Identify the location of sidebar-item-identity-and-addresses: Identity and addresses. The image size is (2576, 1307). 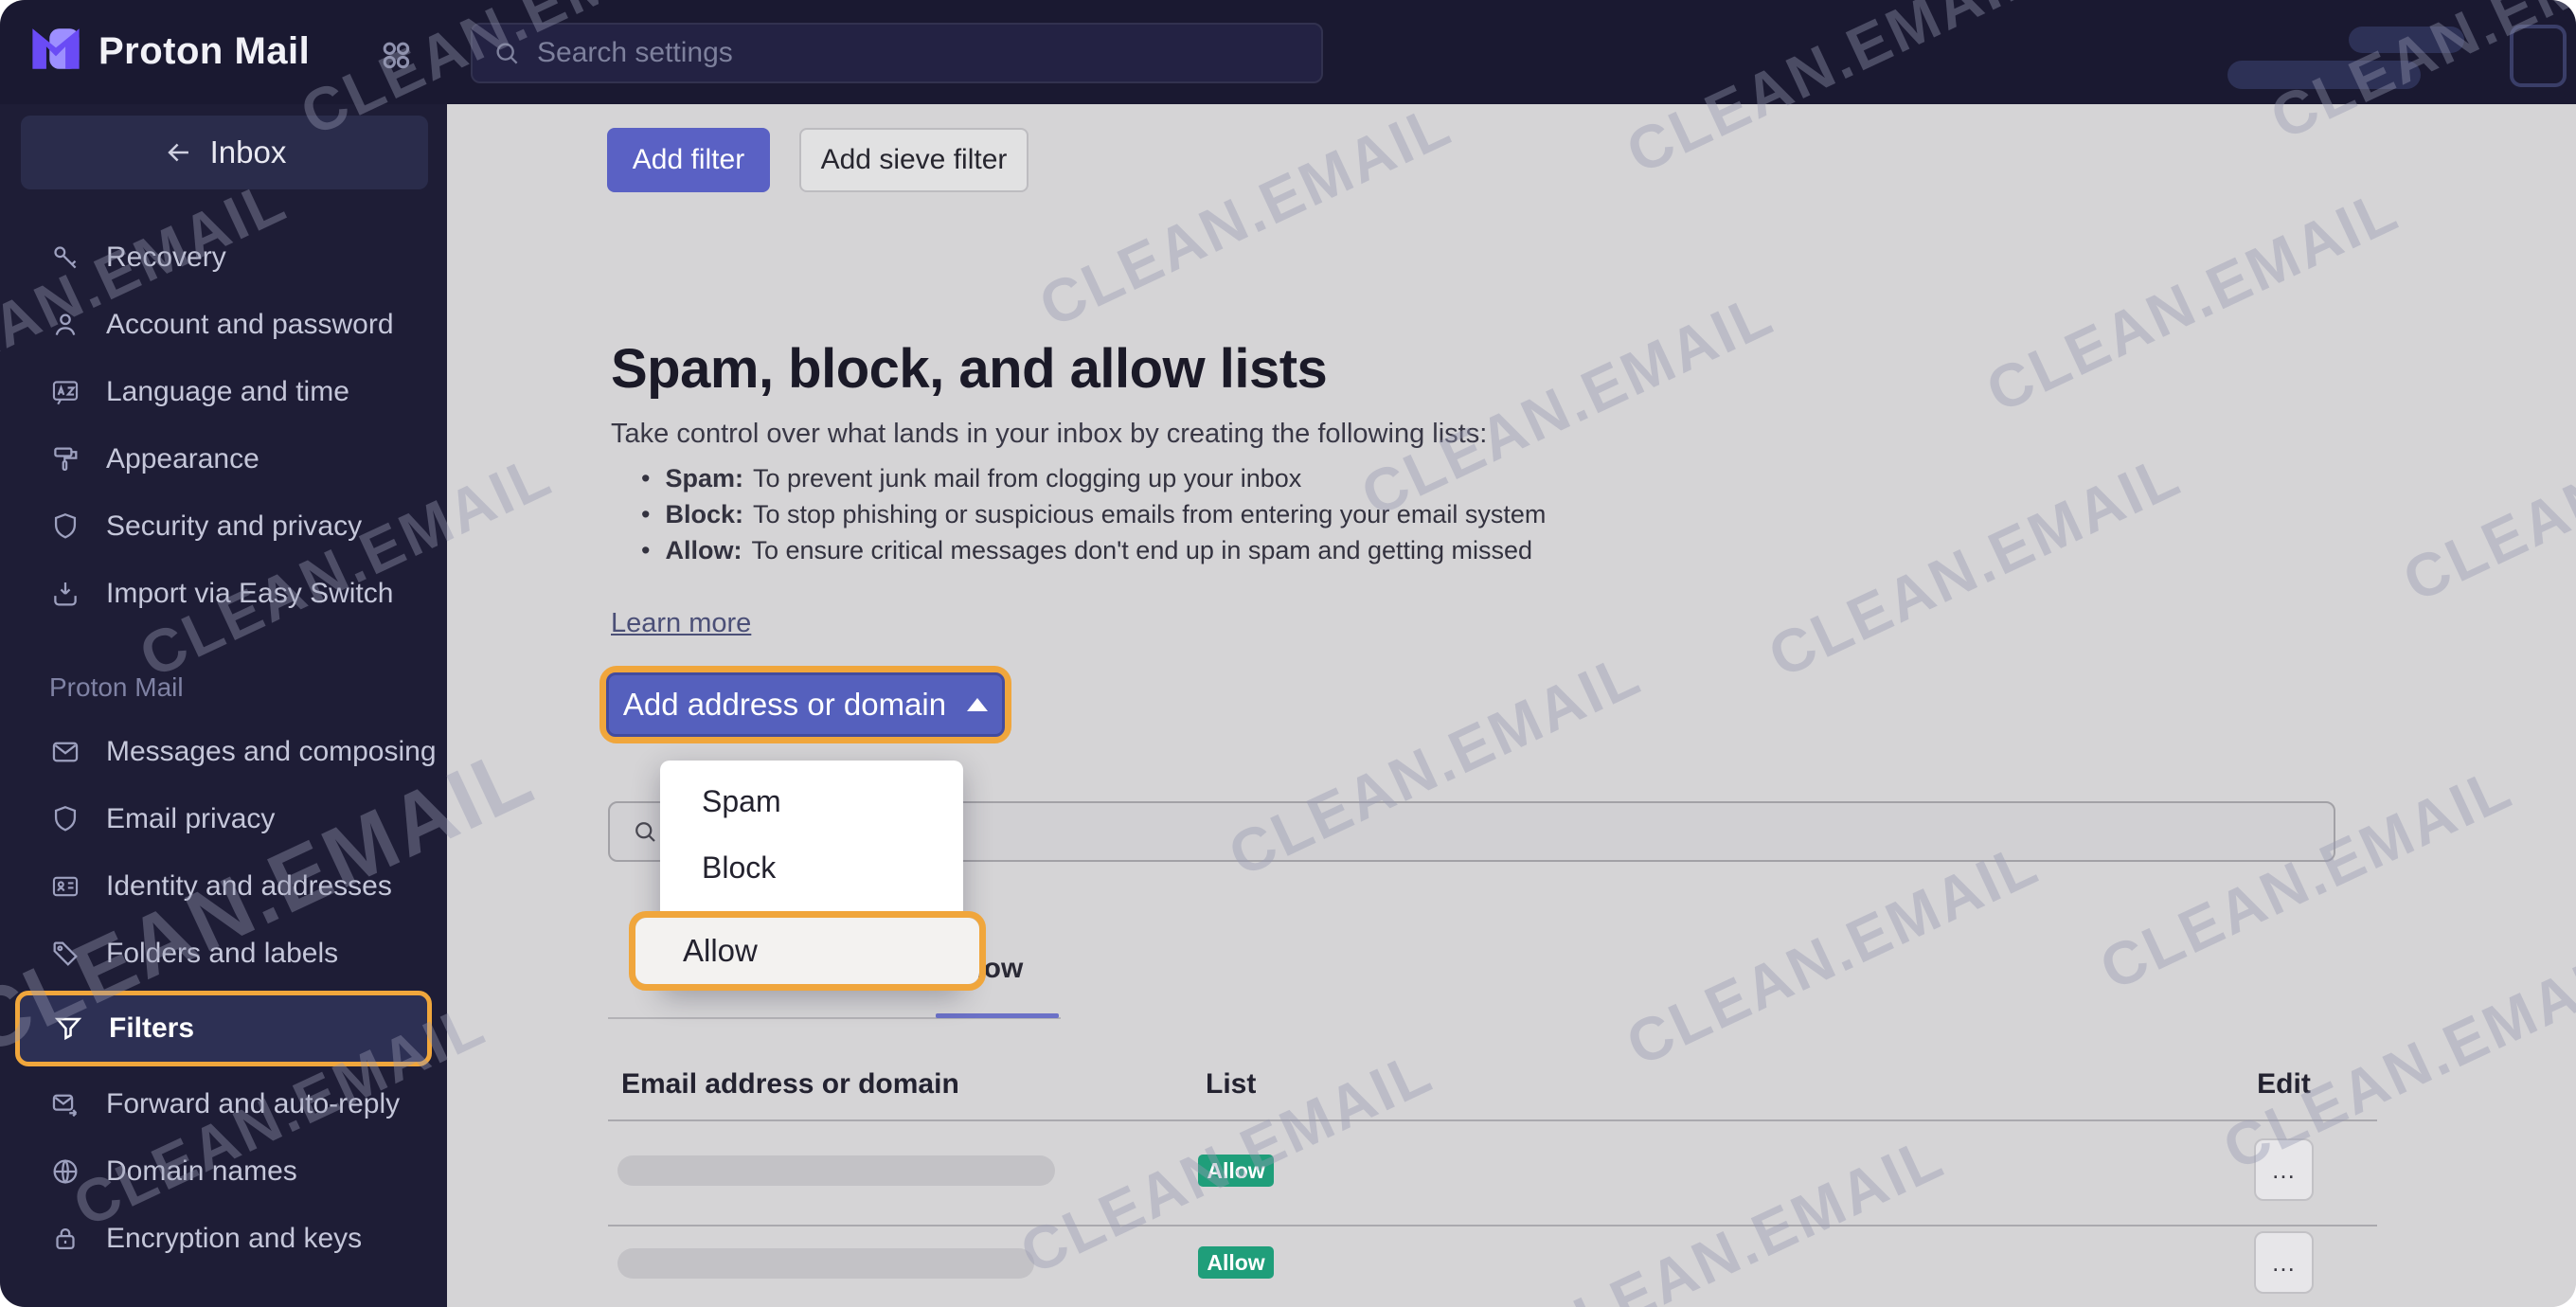
(223, 886).